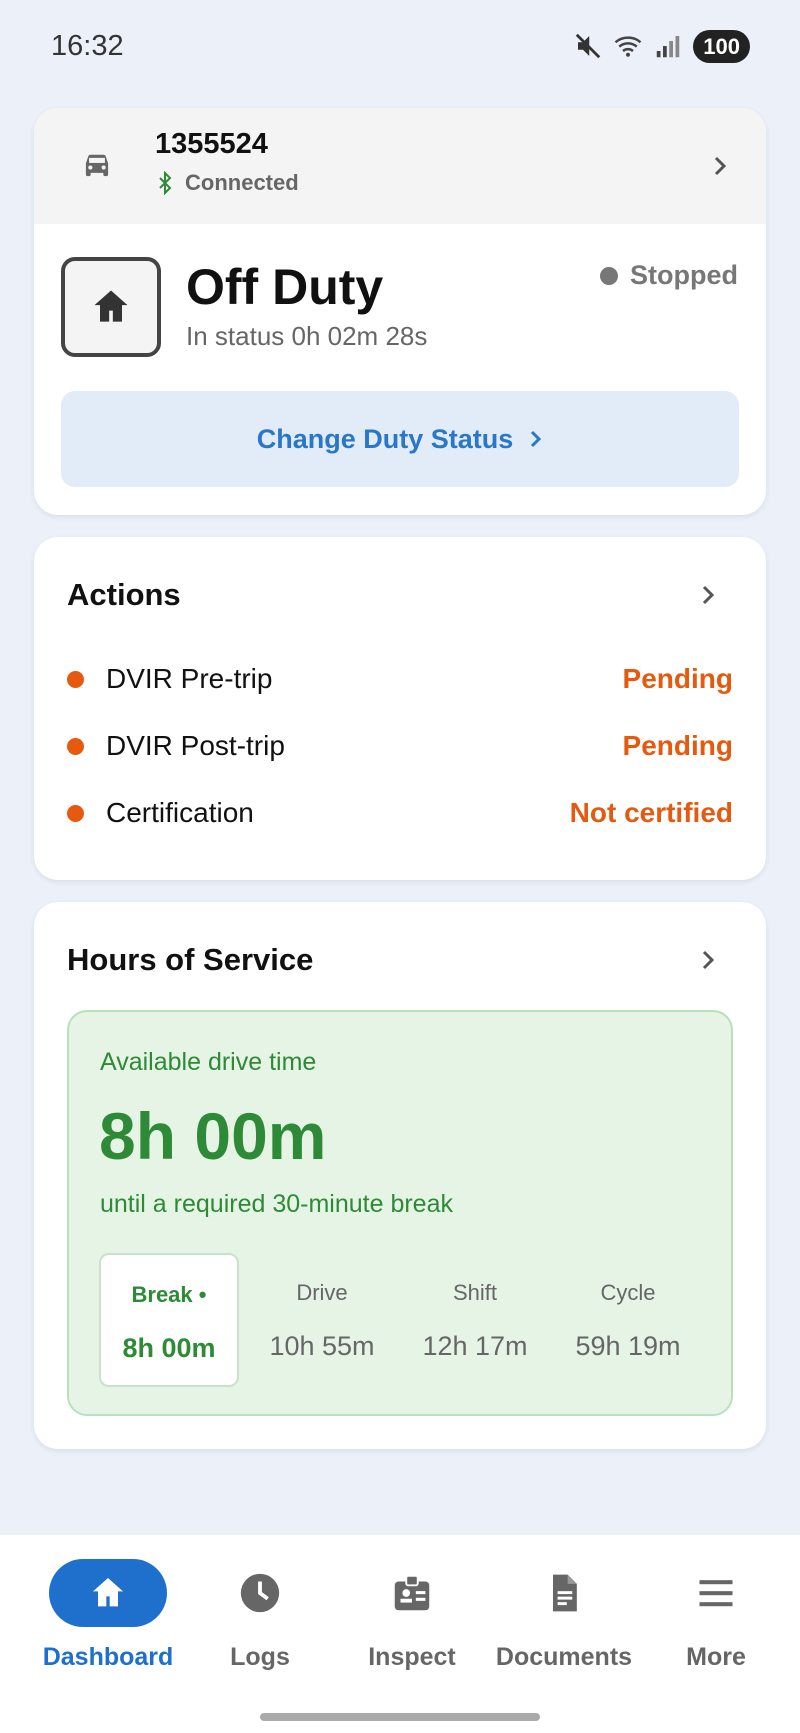  I want to click on wifi-icon, so click(628, 46).